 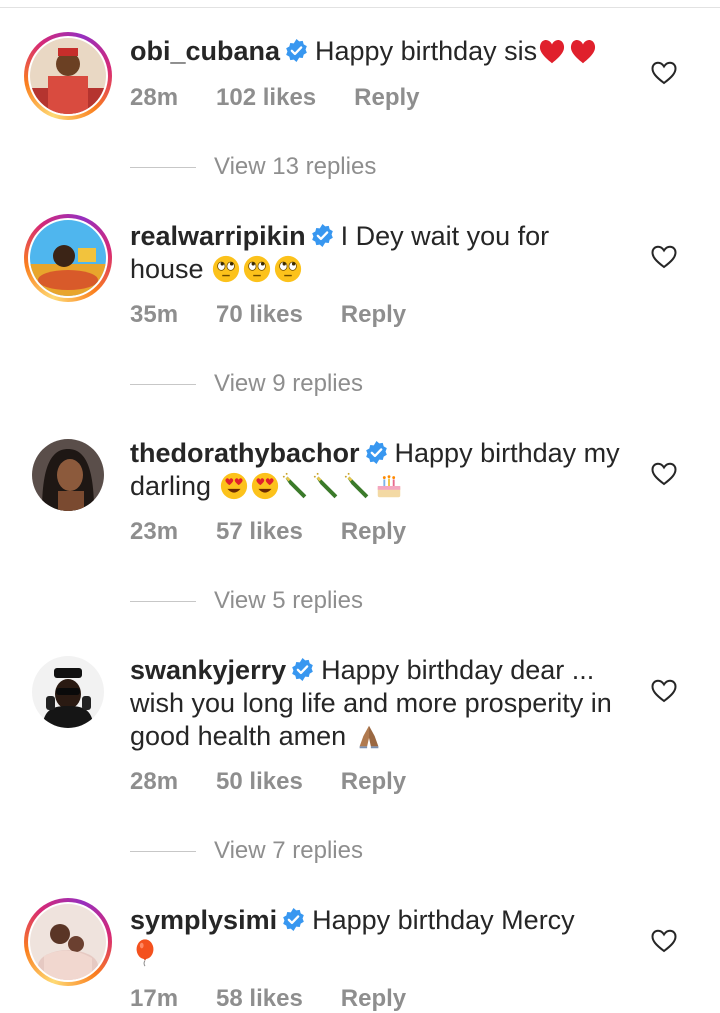 What do you see at coordinates (259, 531) in the screenshot?
I see `likes-count: 57 likes` at bounding box center [259, 531].